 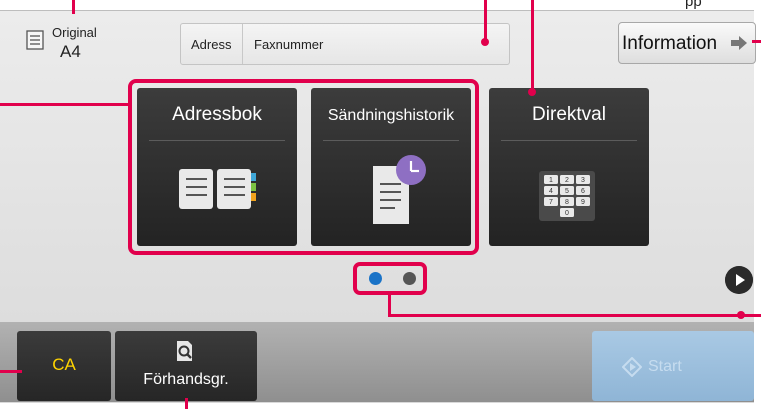 What do you see at coordinates (739, 43) in the screenshot?
I see `arrow-right-icon` at bounding box center [739, 43].